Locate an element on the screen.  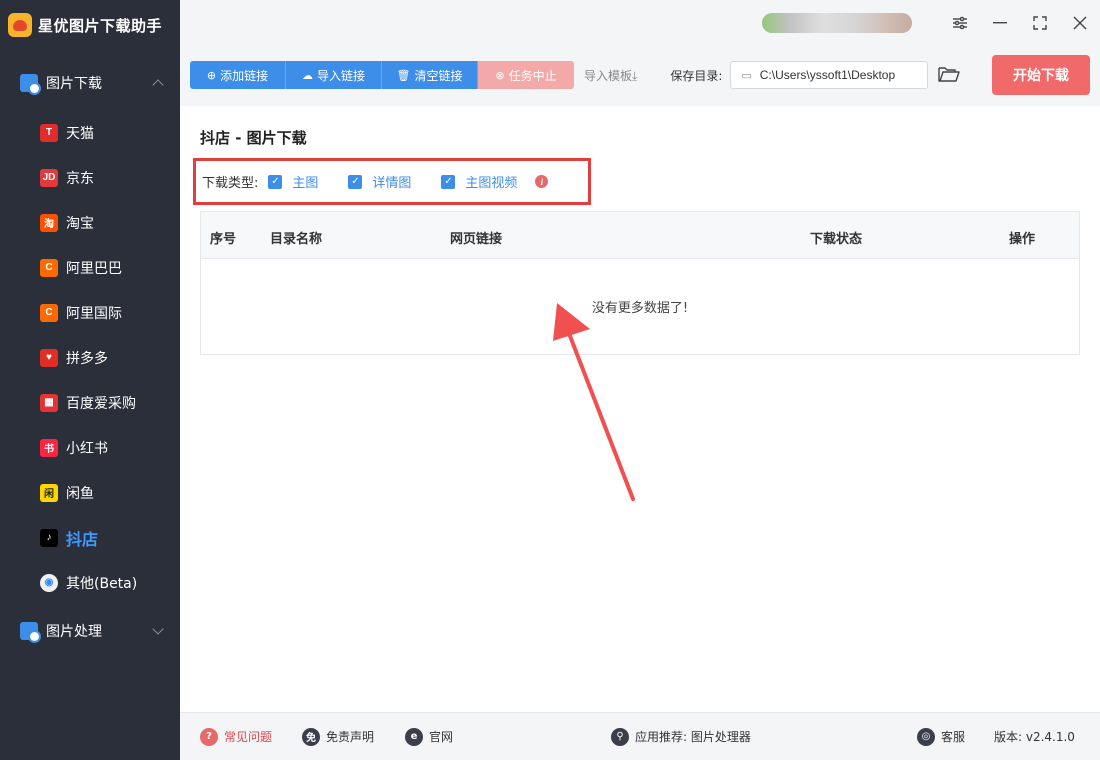
customer-service-link: ◎ 客服 is located at coordinates (941, 736).